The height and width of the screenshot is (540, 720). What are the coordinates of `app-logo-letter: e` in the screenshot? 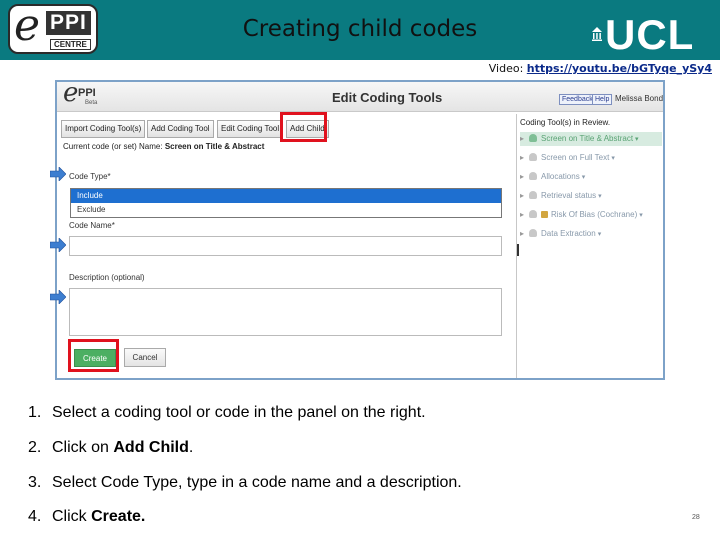 It's located at (71, 94).